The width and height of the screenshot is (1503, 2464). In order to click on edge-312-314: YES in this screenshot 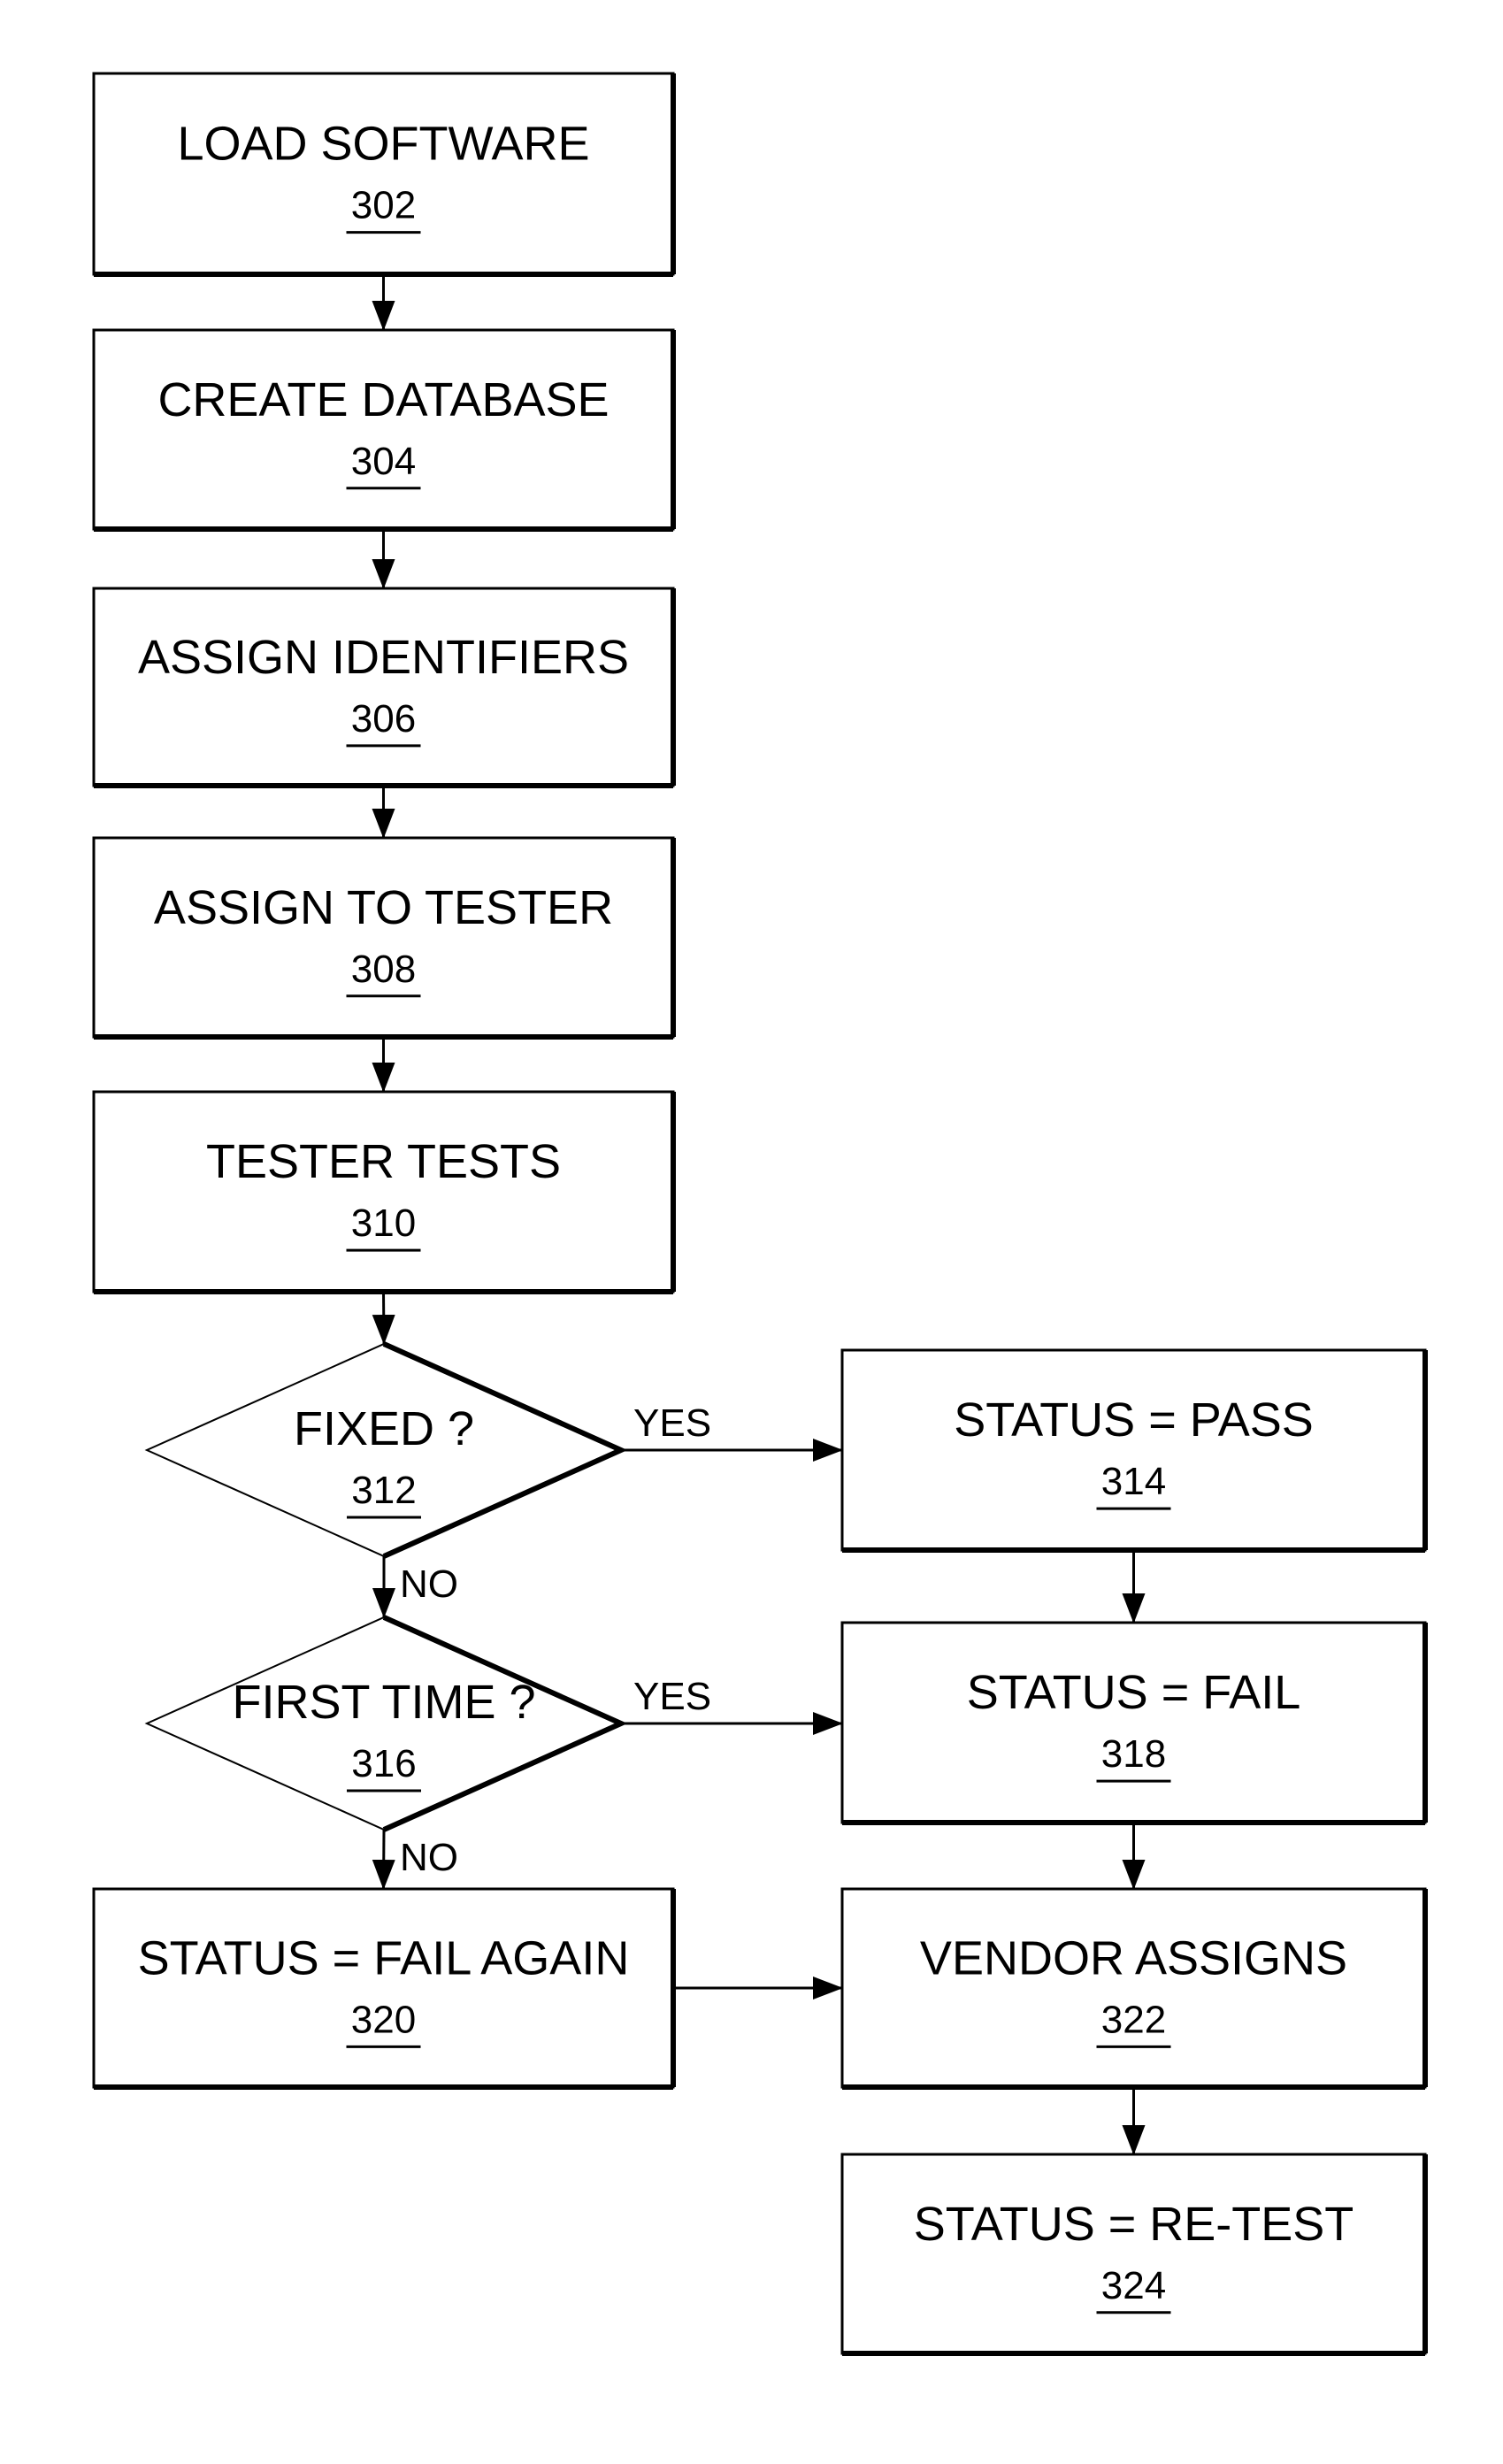, I will do `click(732, 1431)`.